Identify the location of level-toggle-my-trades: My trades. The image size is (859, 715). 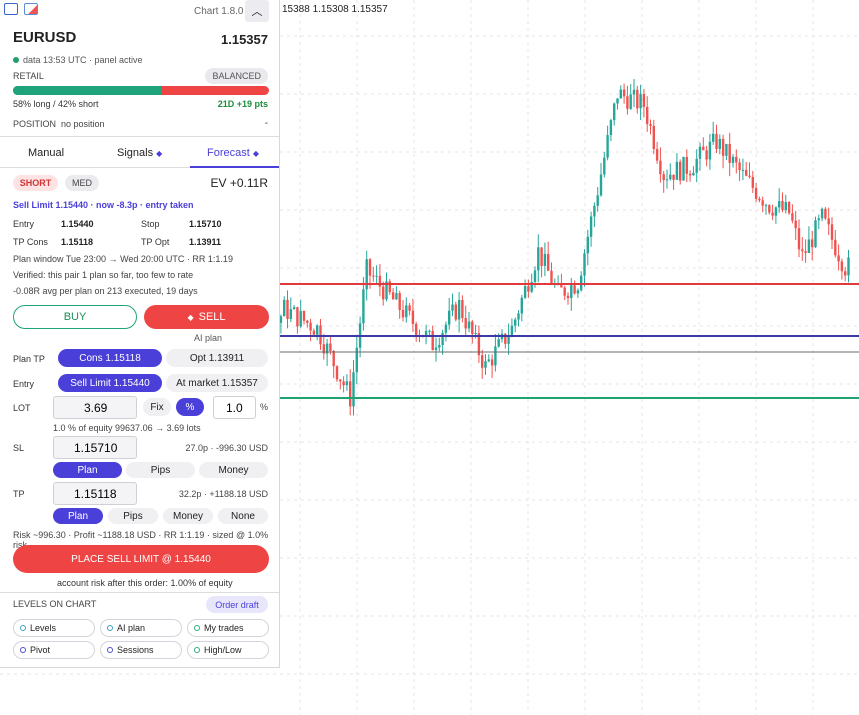
(228, 628).